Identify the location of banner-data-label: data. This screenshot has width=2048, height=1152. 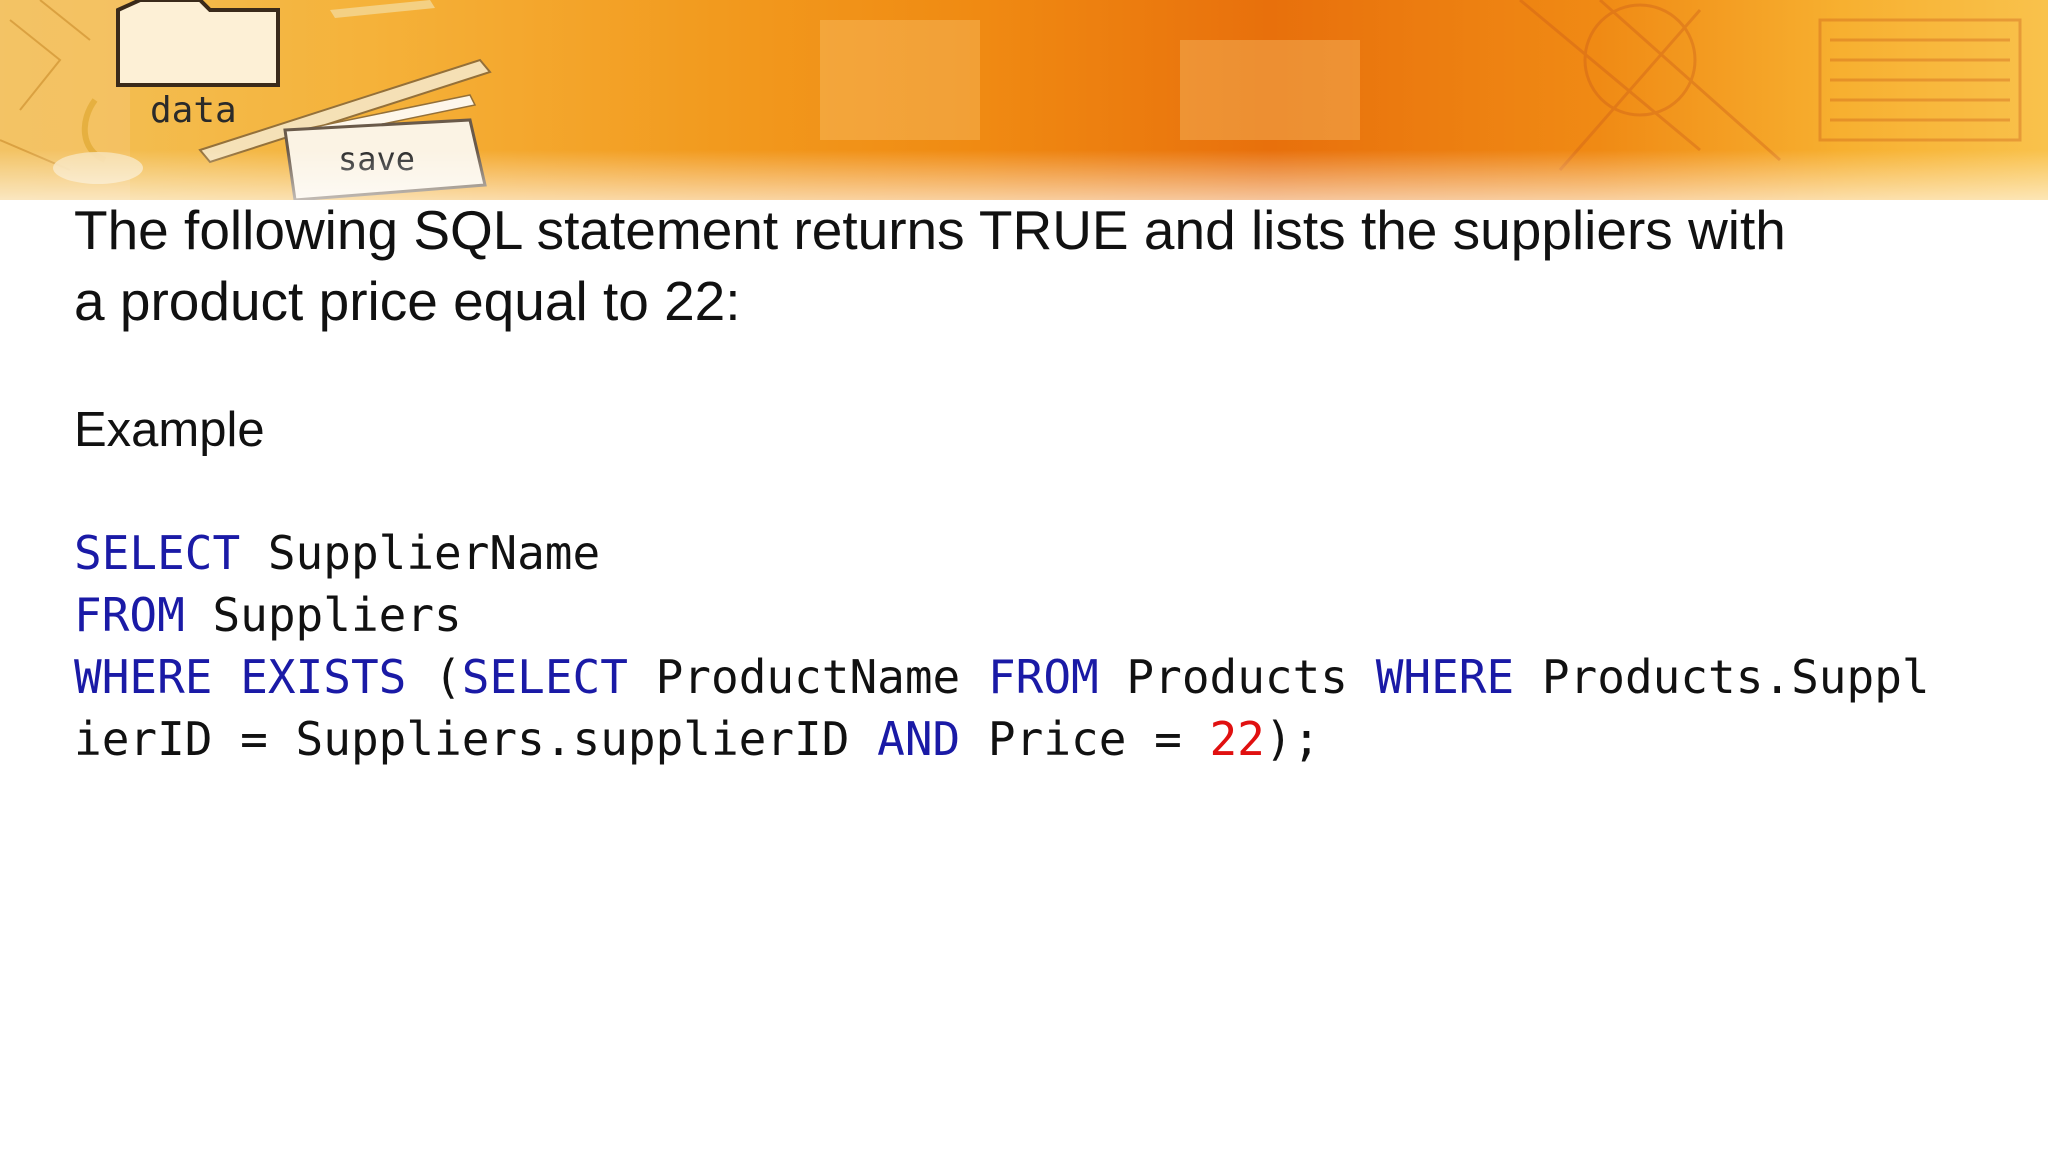
(193, 110).